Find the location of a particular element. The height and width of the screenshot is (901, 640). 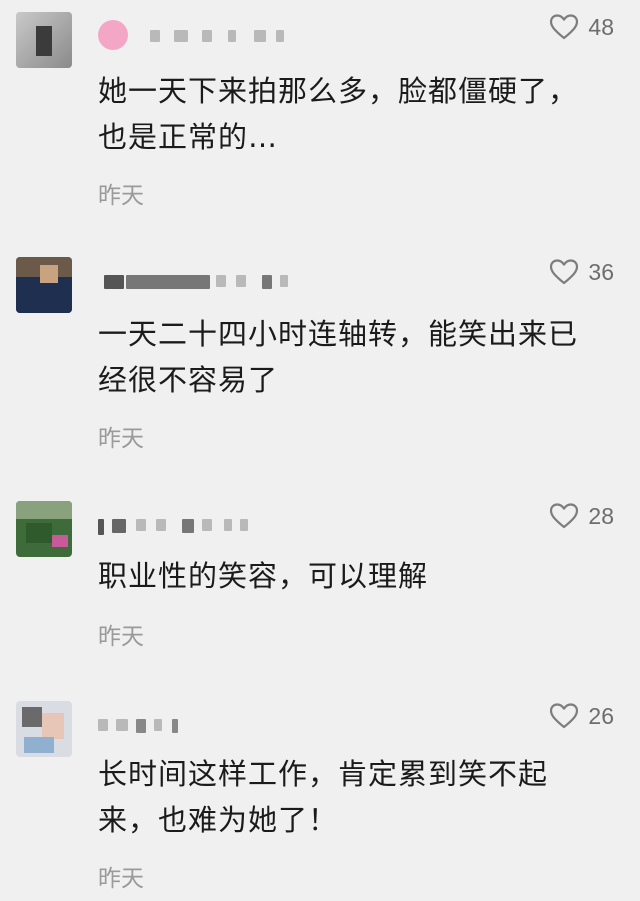

like-button: 48 is located at coordinates (582, 27).